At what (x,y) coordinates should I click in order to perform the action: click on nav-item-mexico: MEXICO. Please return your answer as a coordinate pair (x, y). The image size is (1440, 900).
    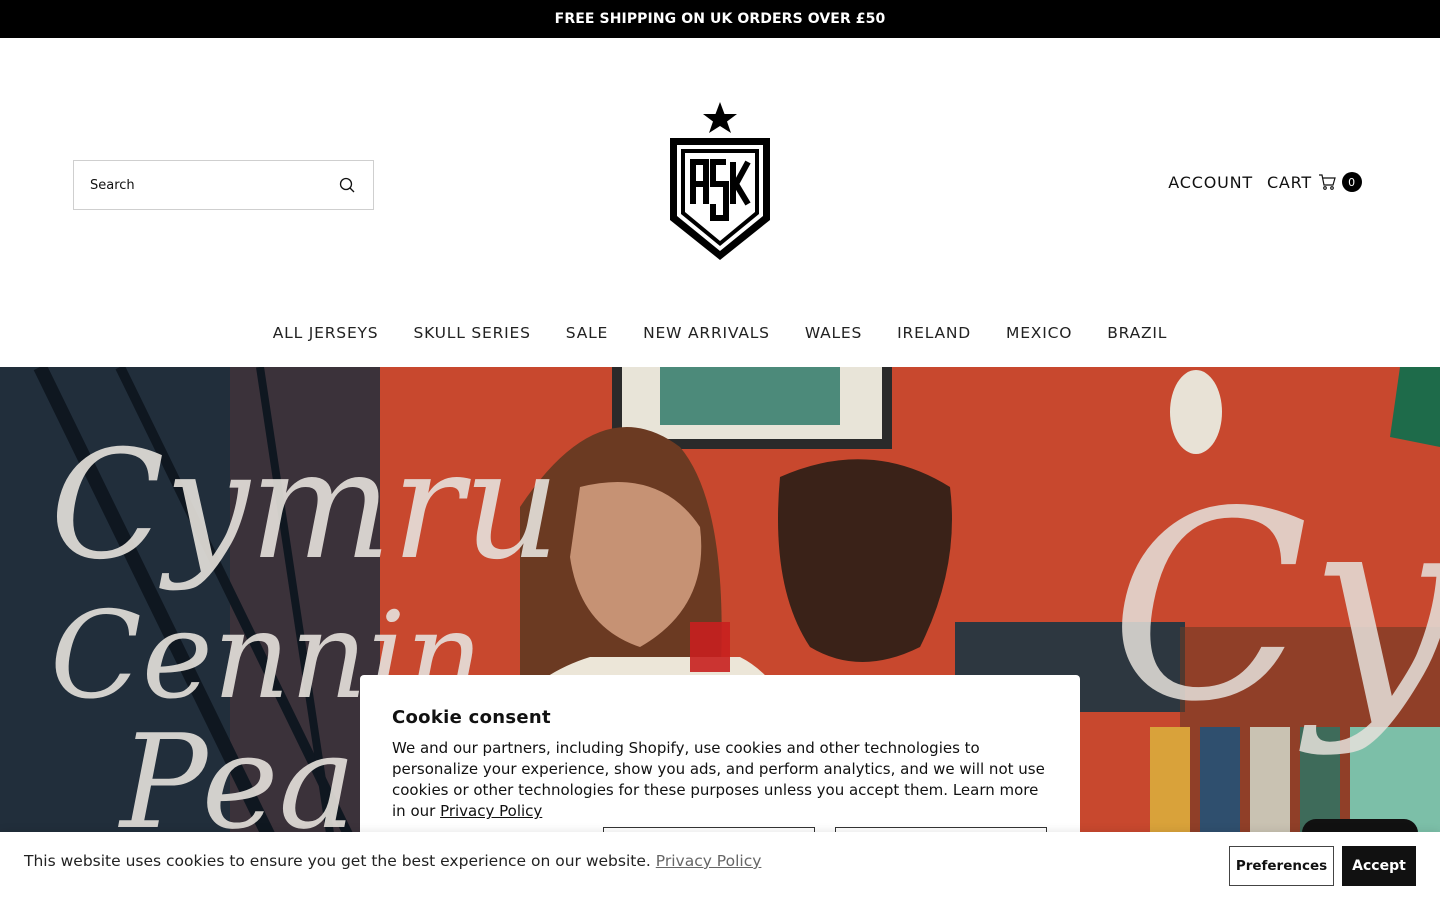
    Looking at the image, I should click on (1039, 333).